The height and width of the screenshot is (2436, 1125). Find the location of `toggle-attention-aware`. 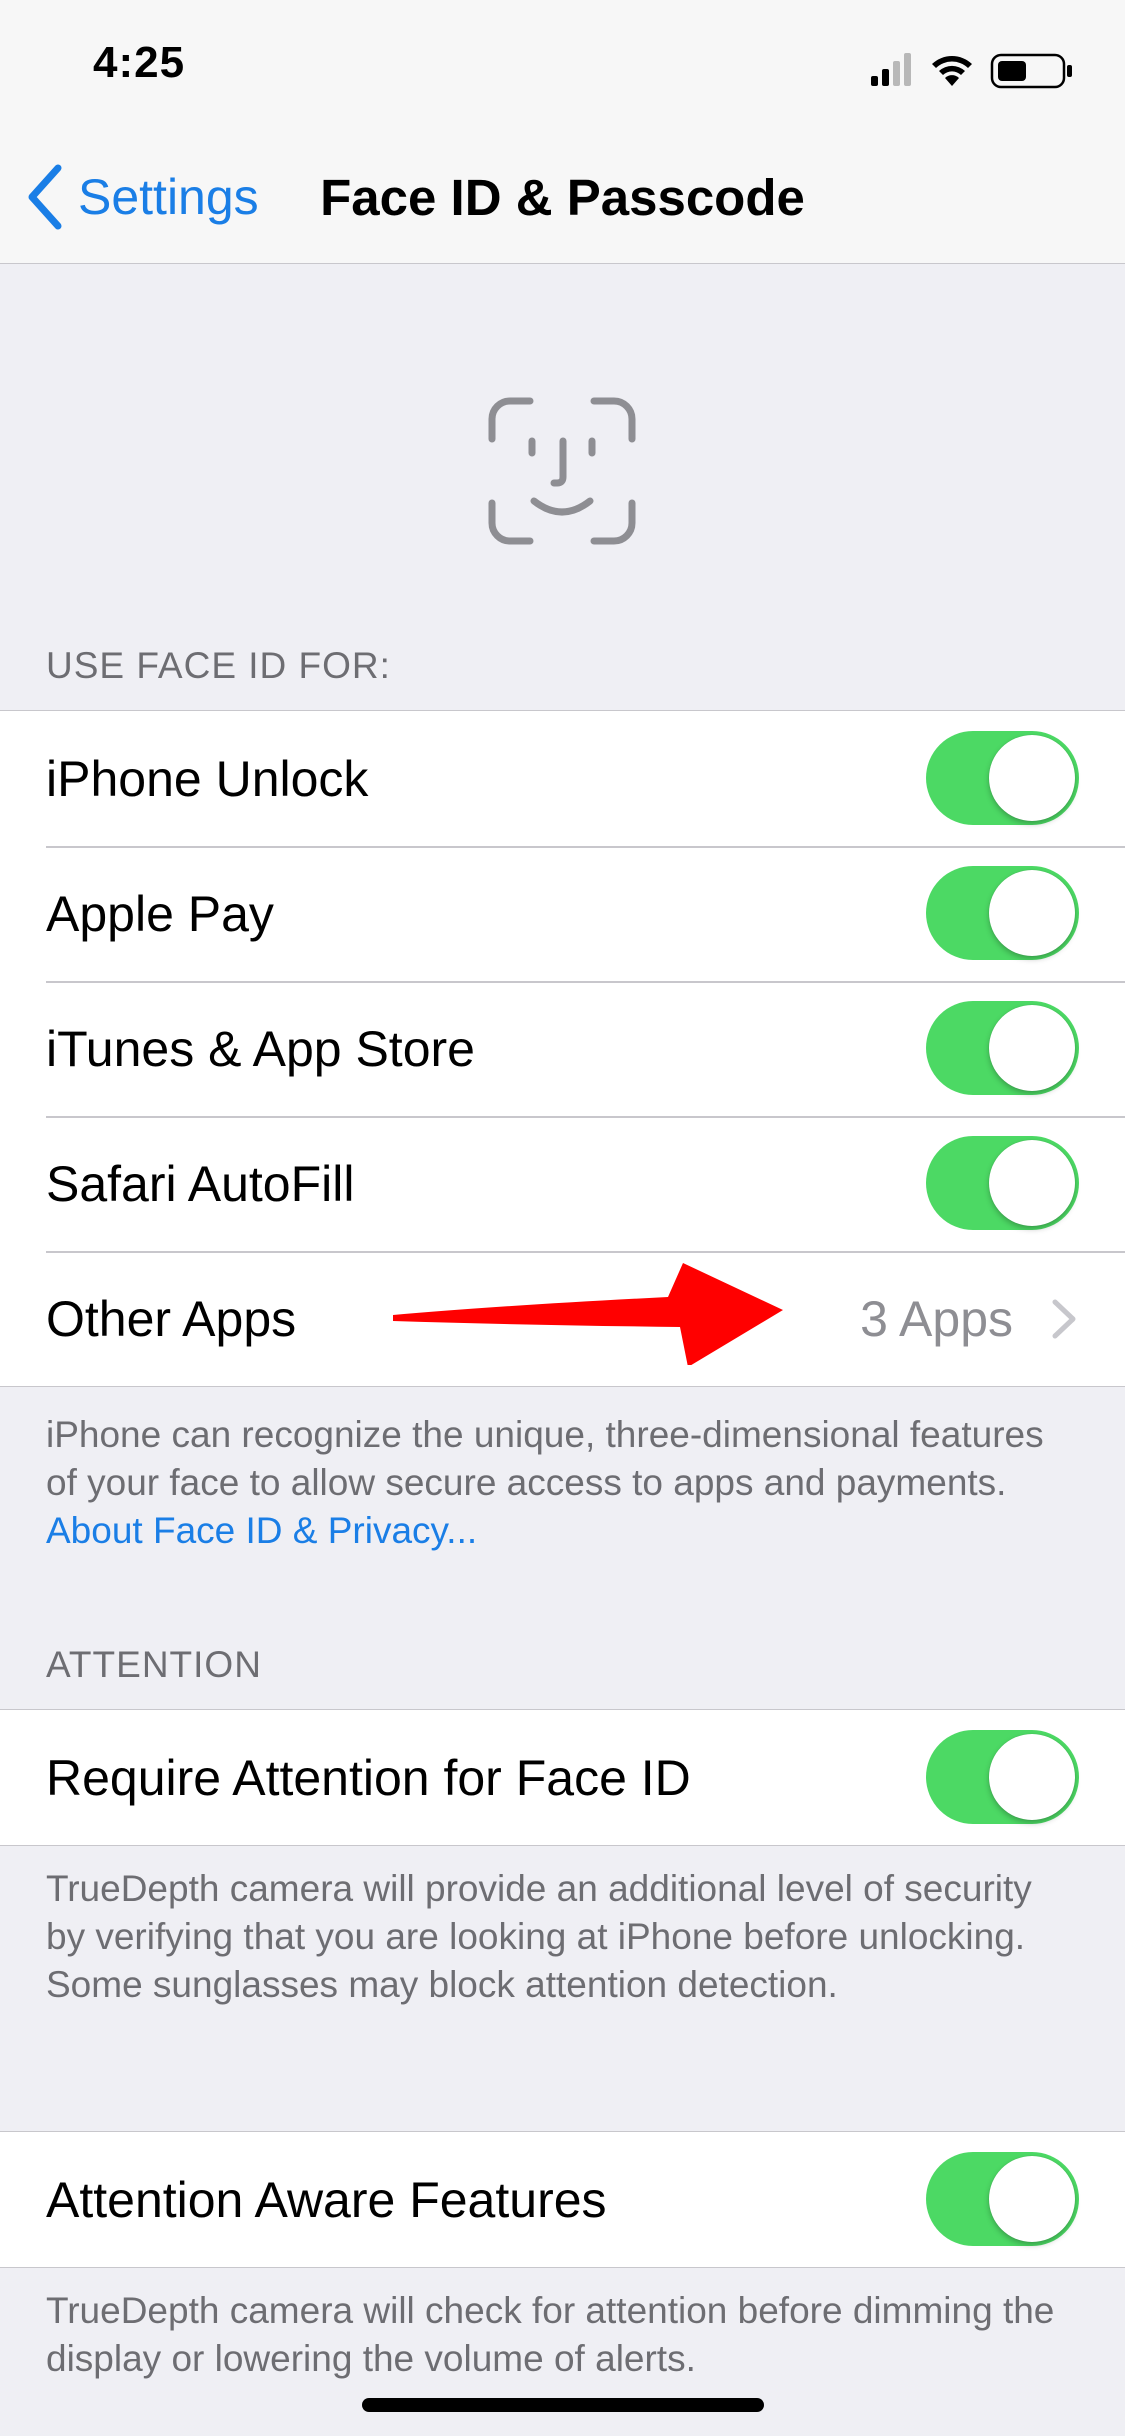

toggle-attention-aware is located at coordinates (1002, 2199).